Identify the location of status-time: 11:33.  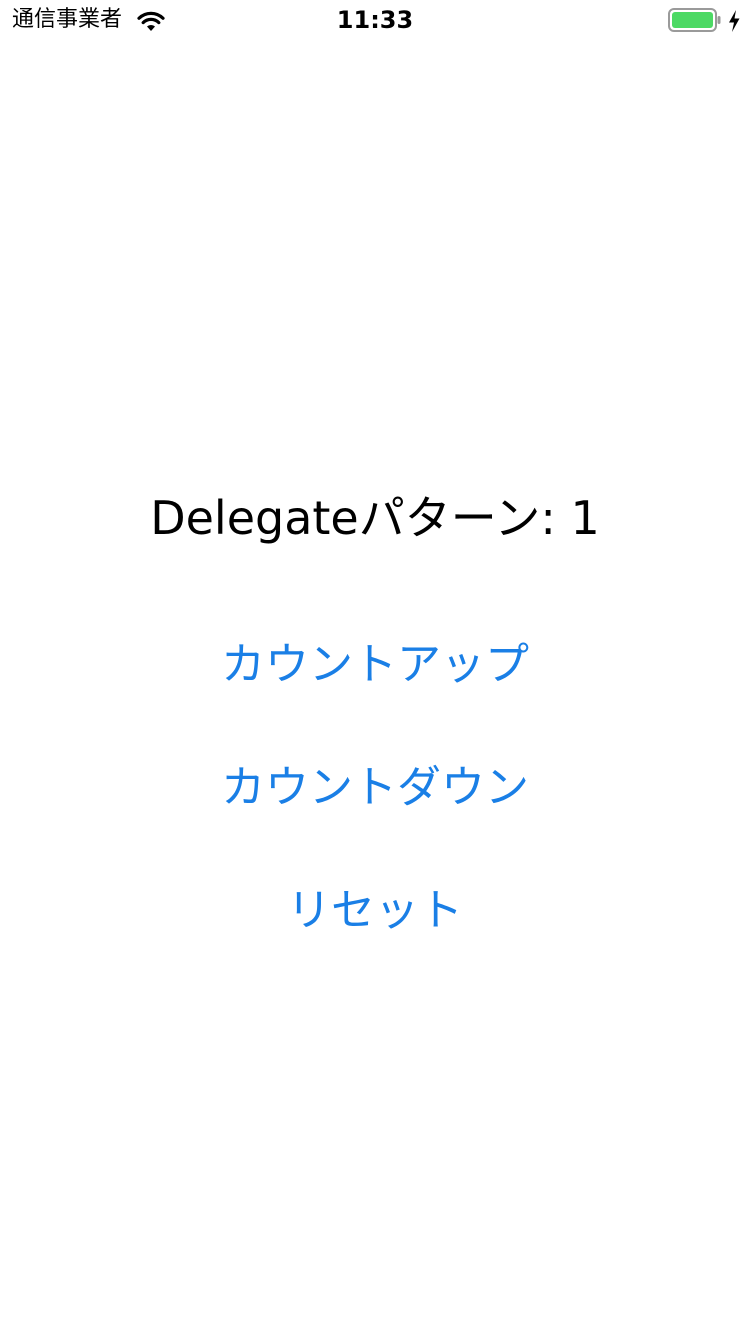
(375, 20).